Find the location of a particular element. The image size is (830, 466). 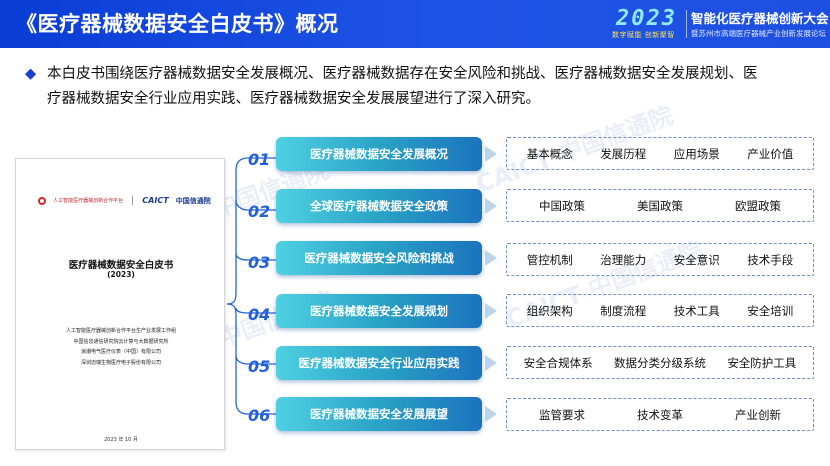

tag-item: 安全意识 is located at coordinates (696, 259).